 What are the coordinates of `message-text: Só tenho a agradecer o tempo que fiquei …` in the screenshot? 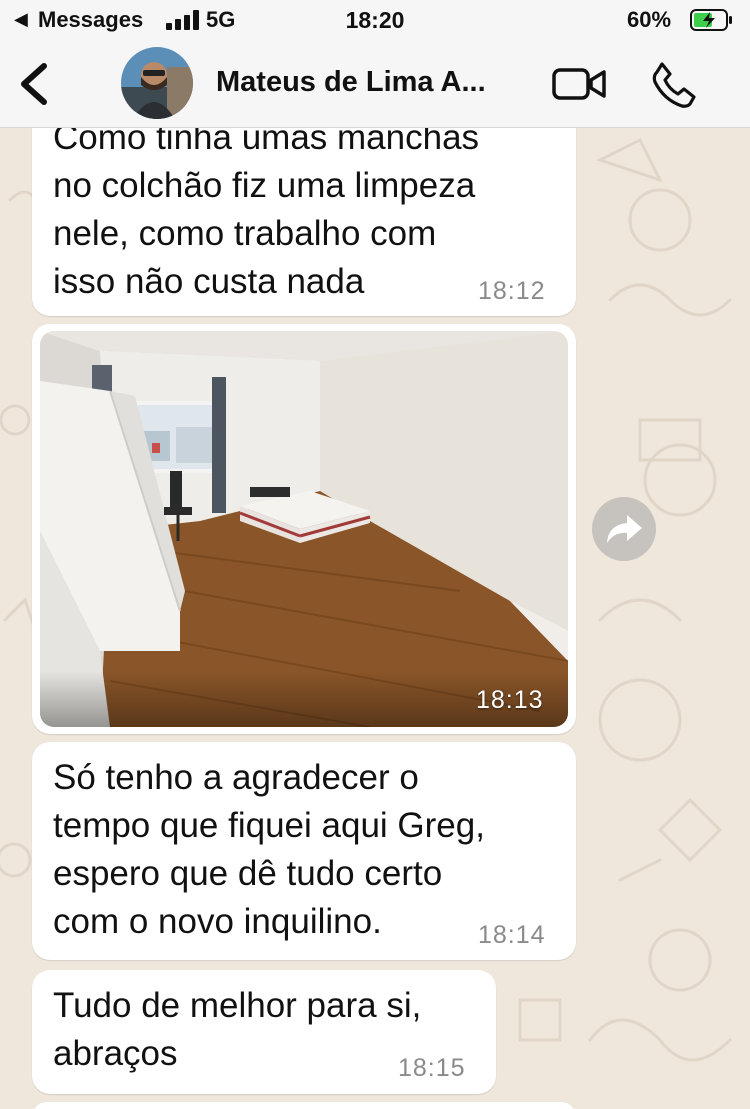 It's located at (269, 849).